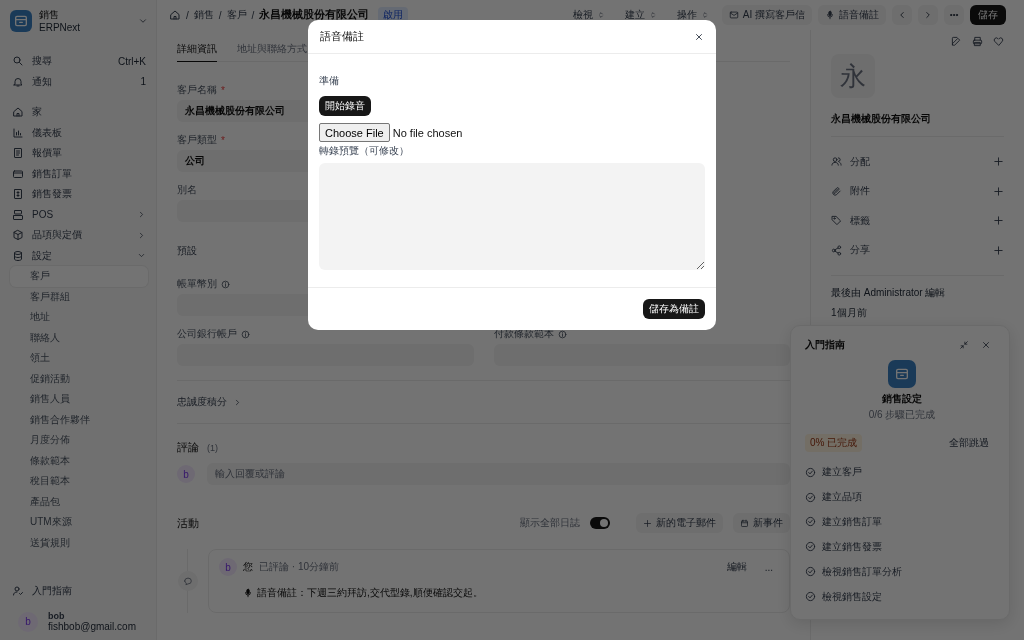  What do you see at coordinates (49, 15) in the screenshot?
I see `app-title: 銷售` at bounding box center [49, 15].